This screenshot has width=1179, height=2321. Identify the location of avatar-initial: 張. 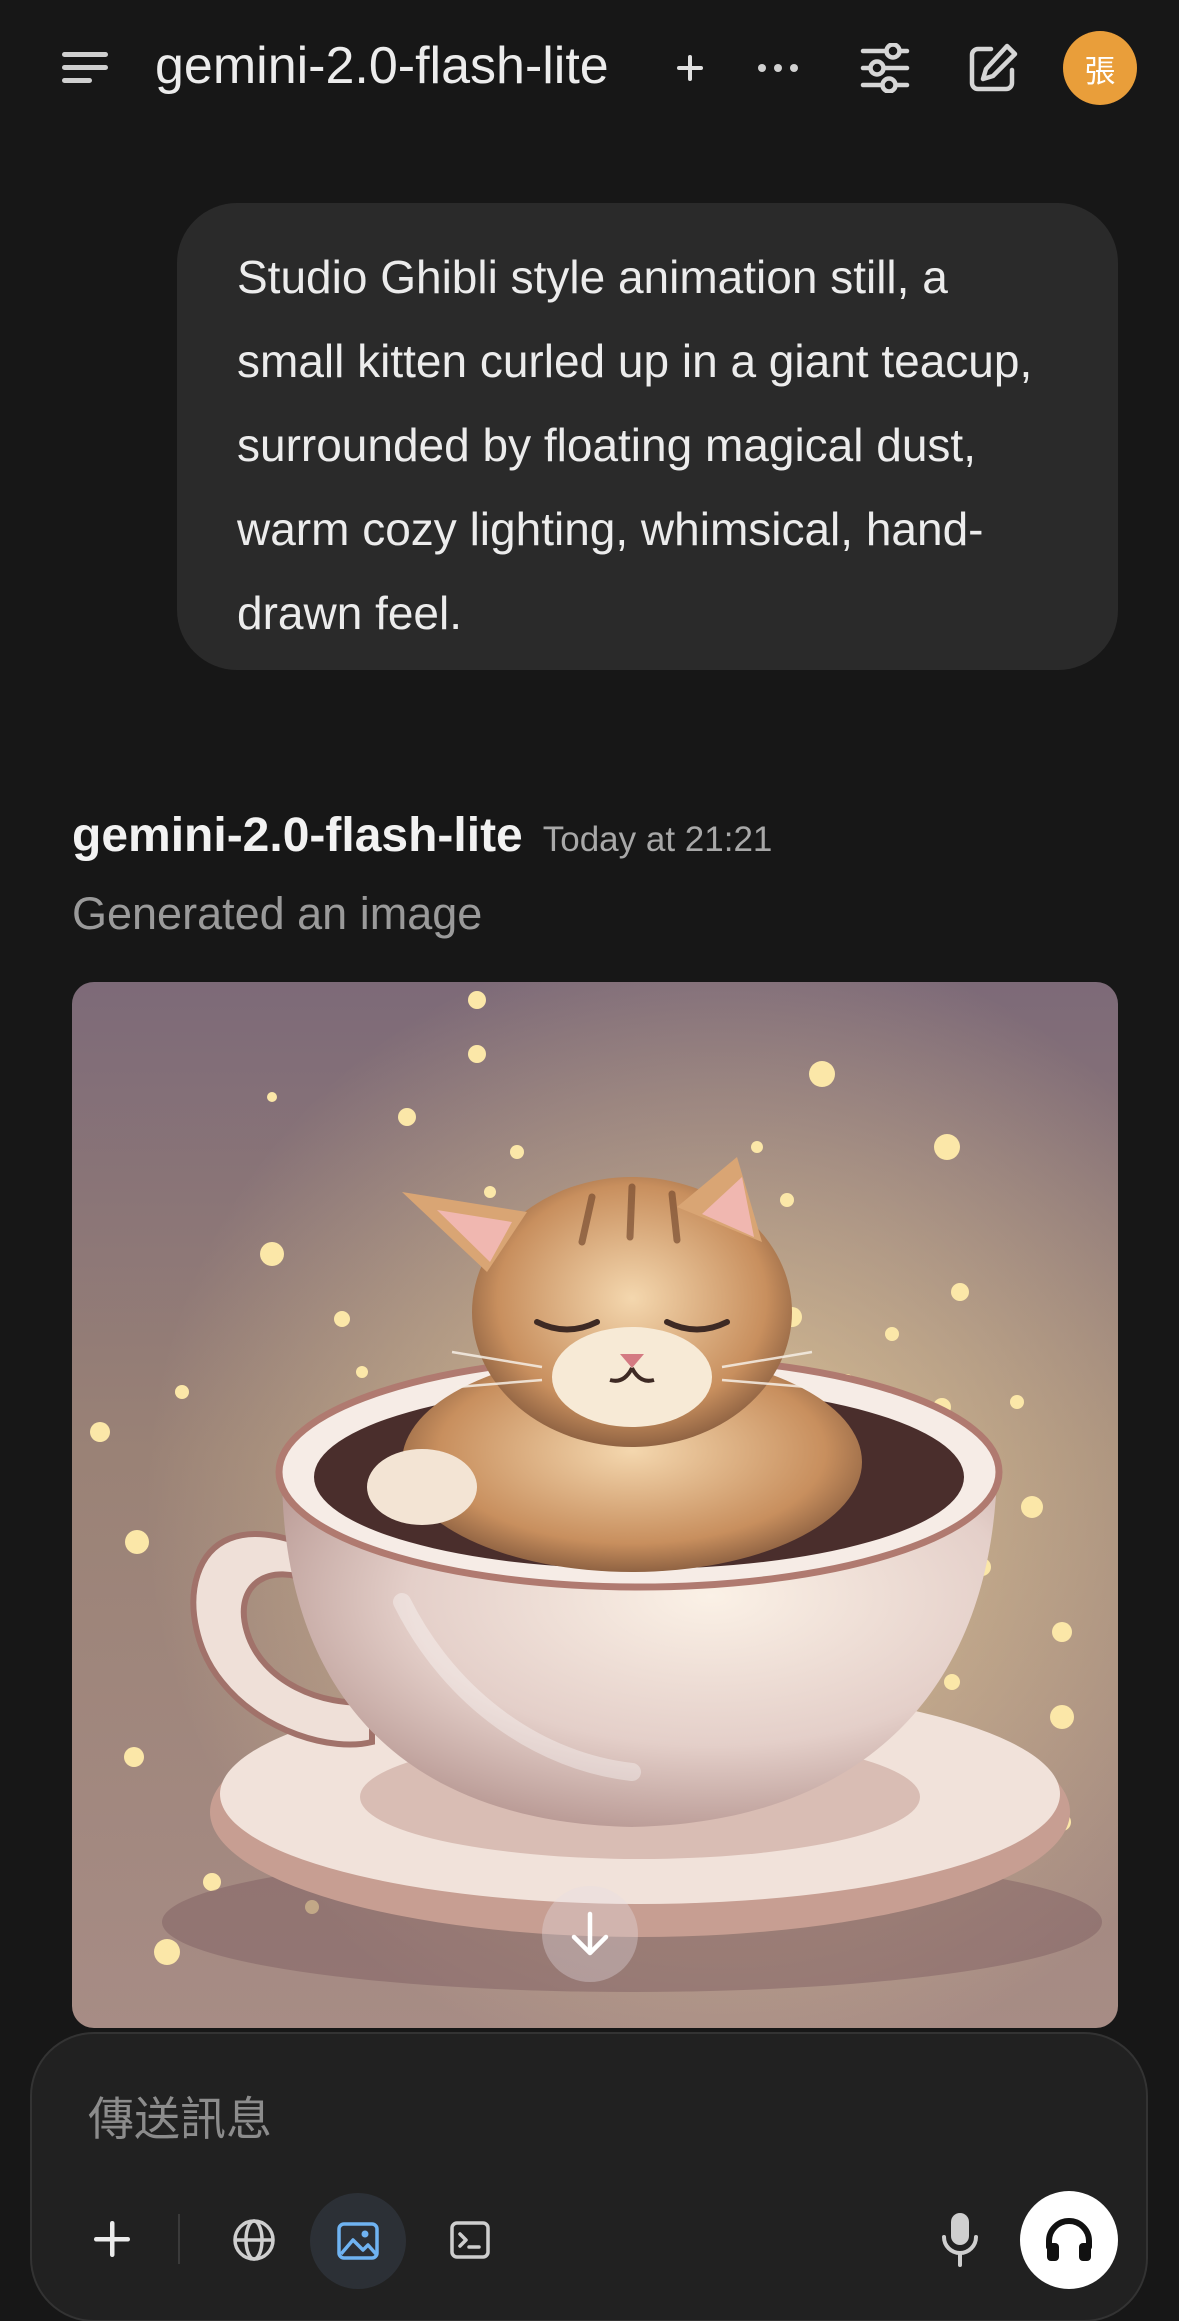
(1100, 71).